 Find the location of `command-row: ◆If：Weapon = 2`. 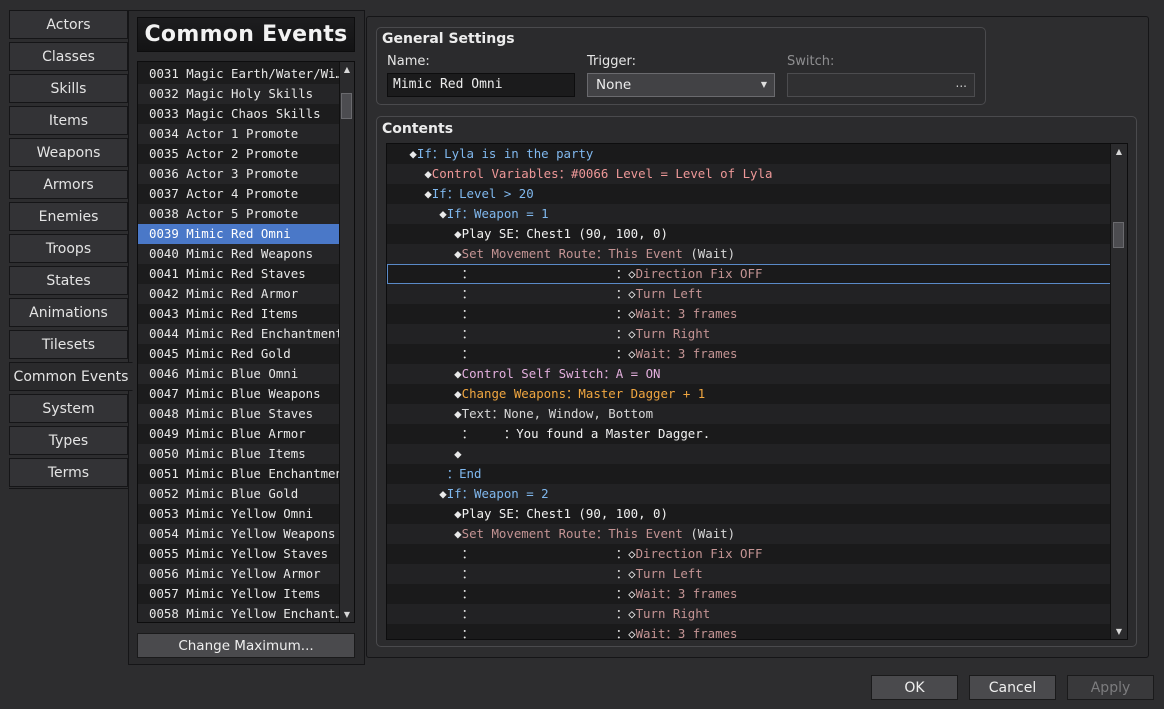

command-row: ◆If：Weapon = 2 is located at coordinates (749, 494).